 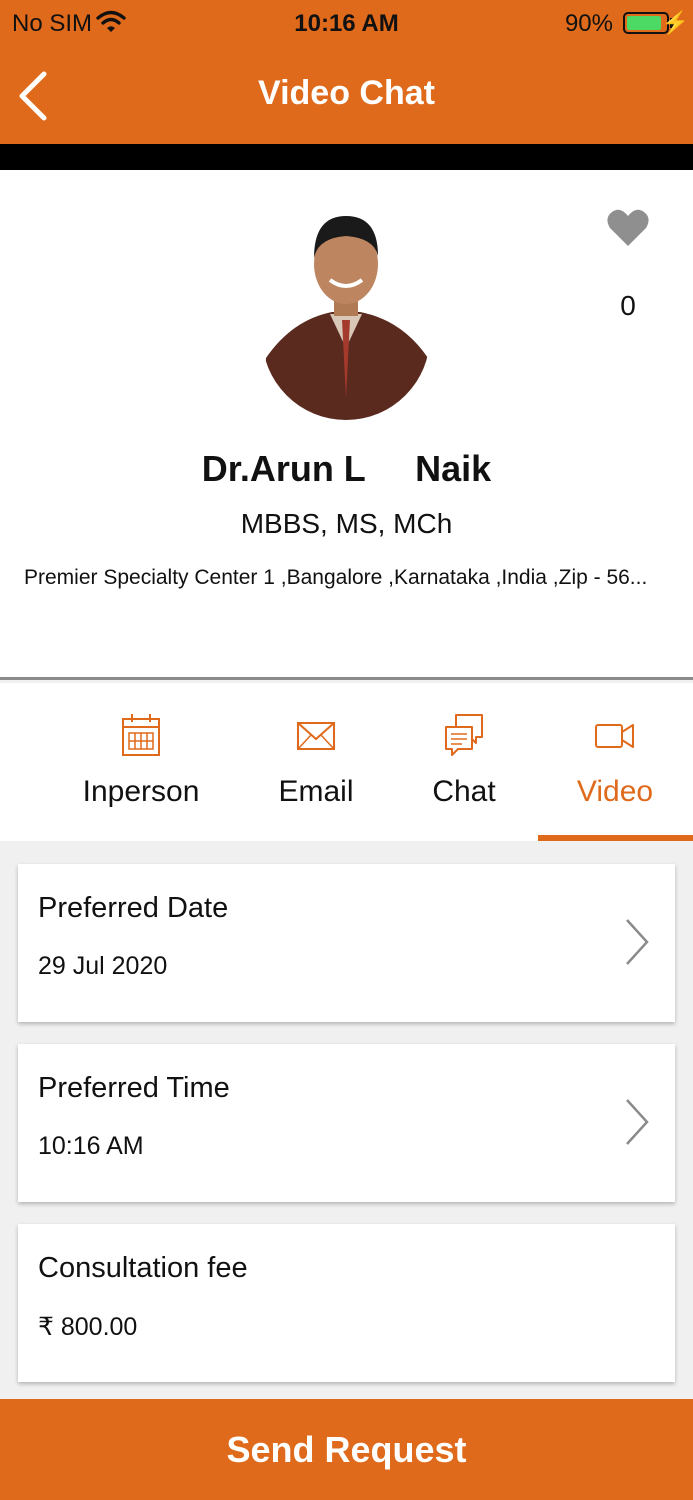 I want to click on charging-bolt-icon: ⚡, so click(x=675, y=22).